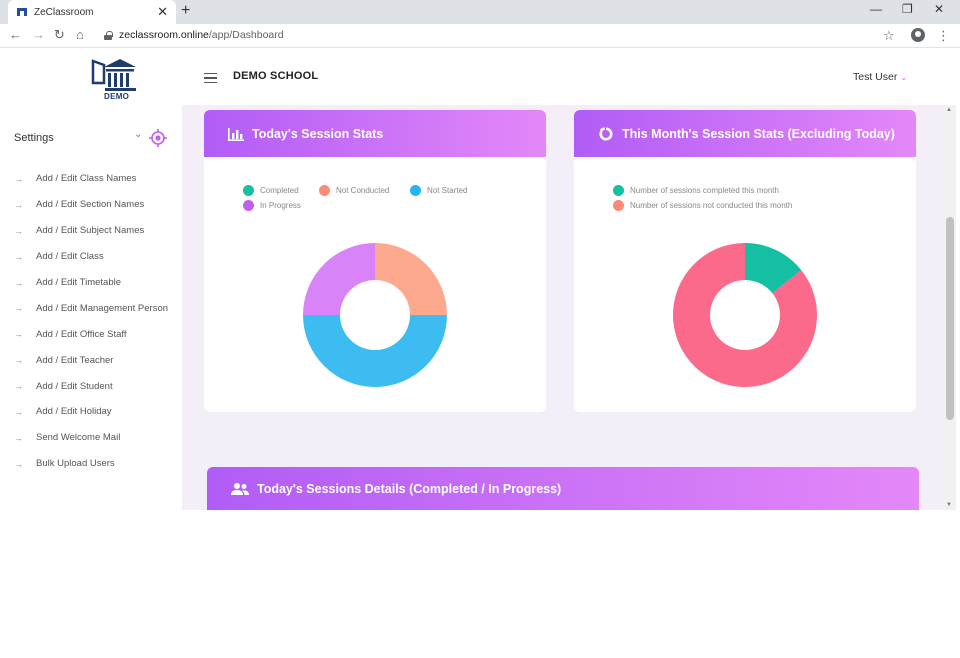  Describe the element at coordinates (606, 133) in the screenshot. I see `donut-chart-icon` at that location.